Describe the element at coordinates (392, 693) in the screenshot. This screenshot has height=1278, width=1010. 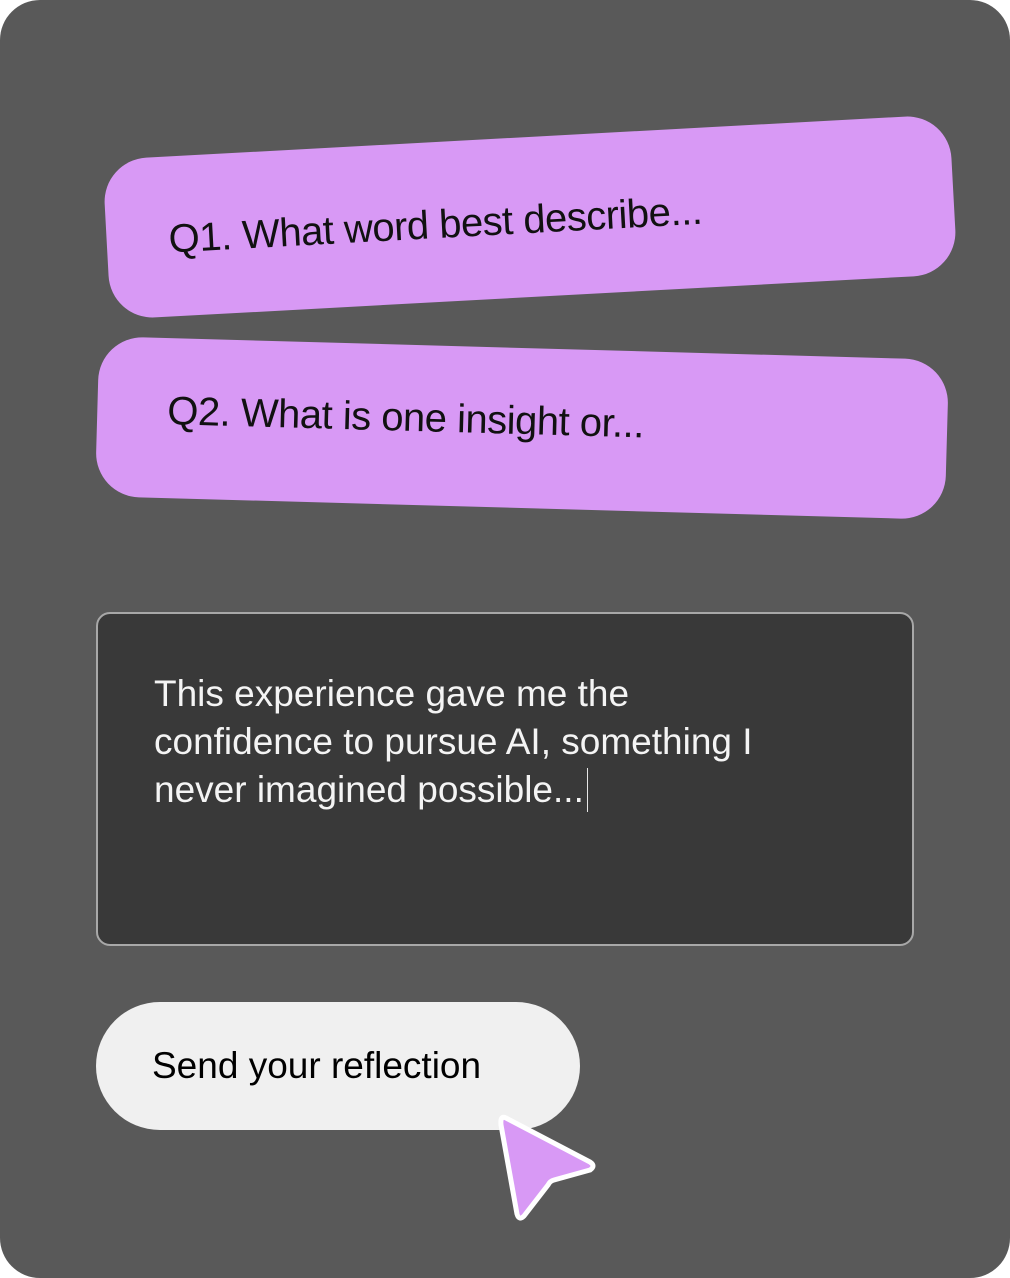
I see `reflection-text-line-1: This experience gave me the` at that location.